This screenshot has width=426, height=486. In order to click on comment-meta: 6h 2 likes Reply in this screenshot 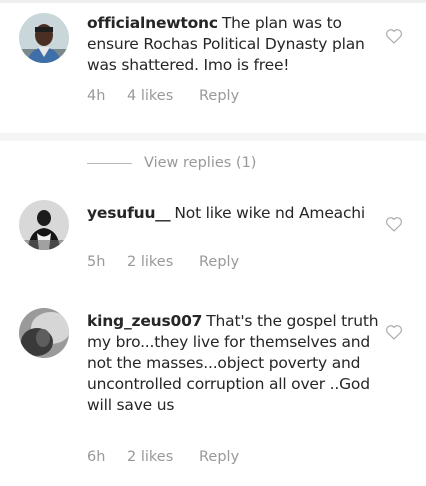, I will do `click(163, 457)`.